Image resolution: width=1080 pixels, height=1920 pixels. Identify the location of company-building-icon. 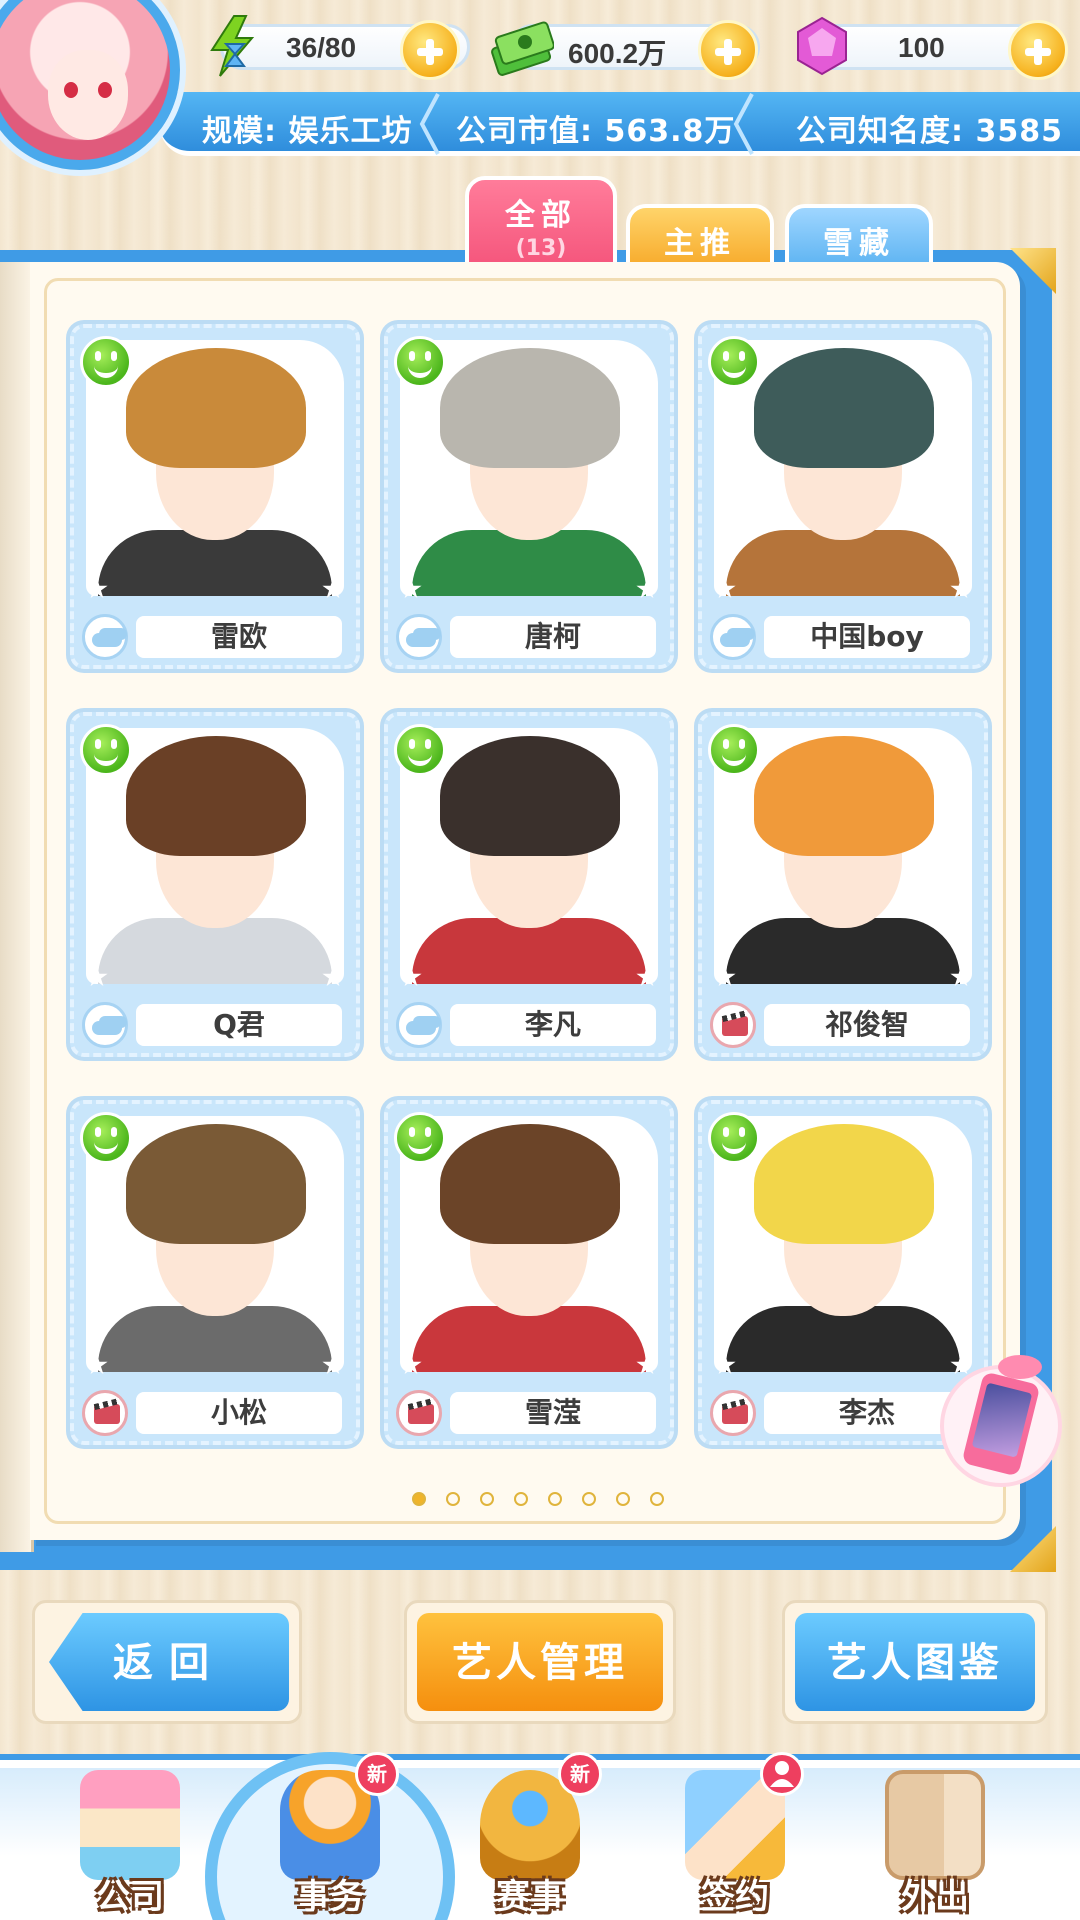
(130, 1825).